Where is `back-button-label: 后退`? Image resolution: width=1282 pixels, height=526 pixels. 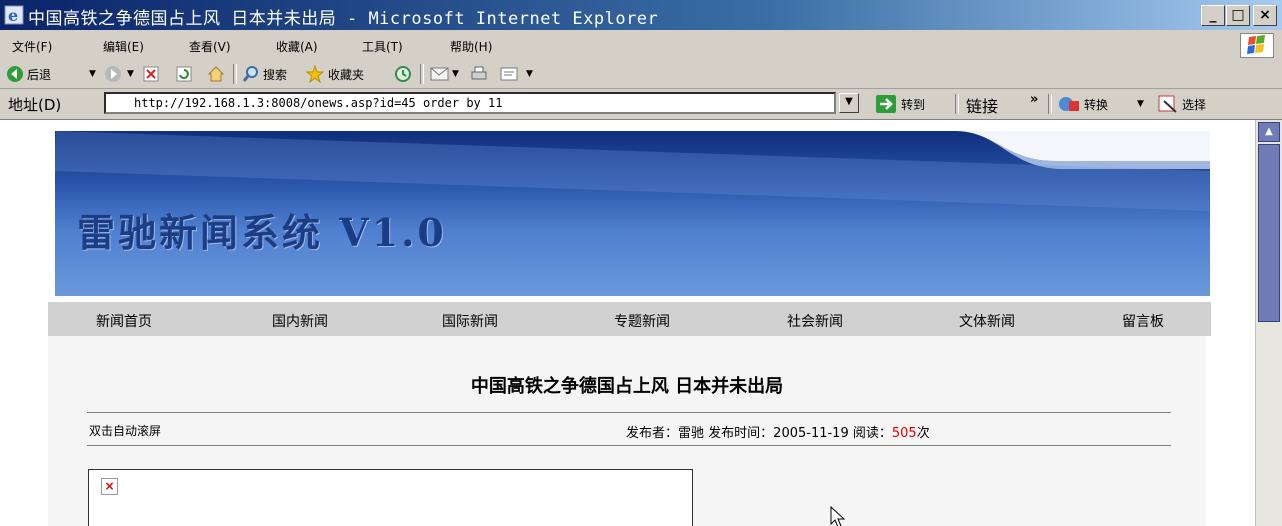 back-button-label: 后退 is located at coordinates (39, 74).